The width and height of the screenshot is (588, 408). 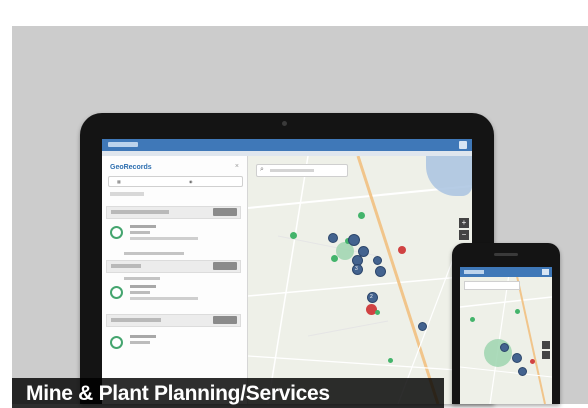 What do you see at coordinates (178, 393) in the screenshot?
I see `caption-title: Mine & Plant Planning/Services` at bounding box center [178, 393].